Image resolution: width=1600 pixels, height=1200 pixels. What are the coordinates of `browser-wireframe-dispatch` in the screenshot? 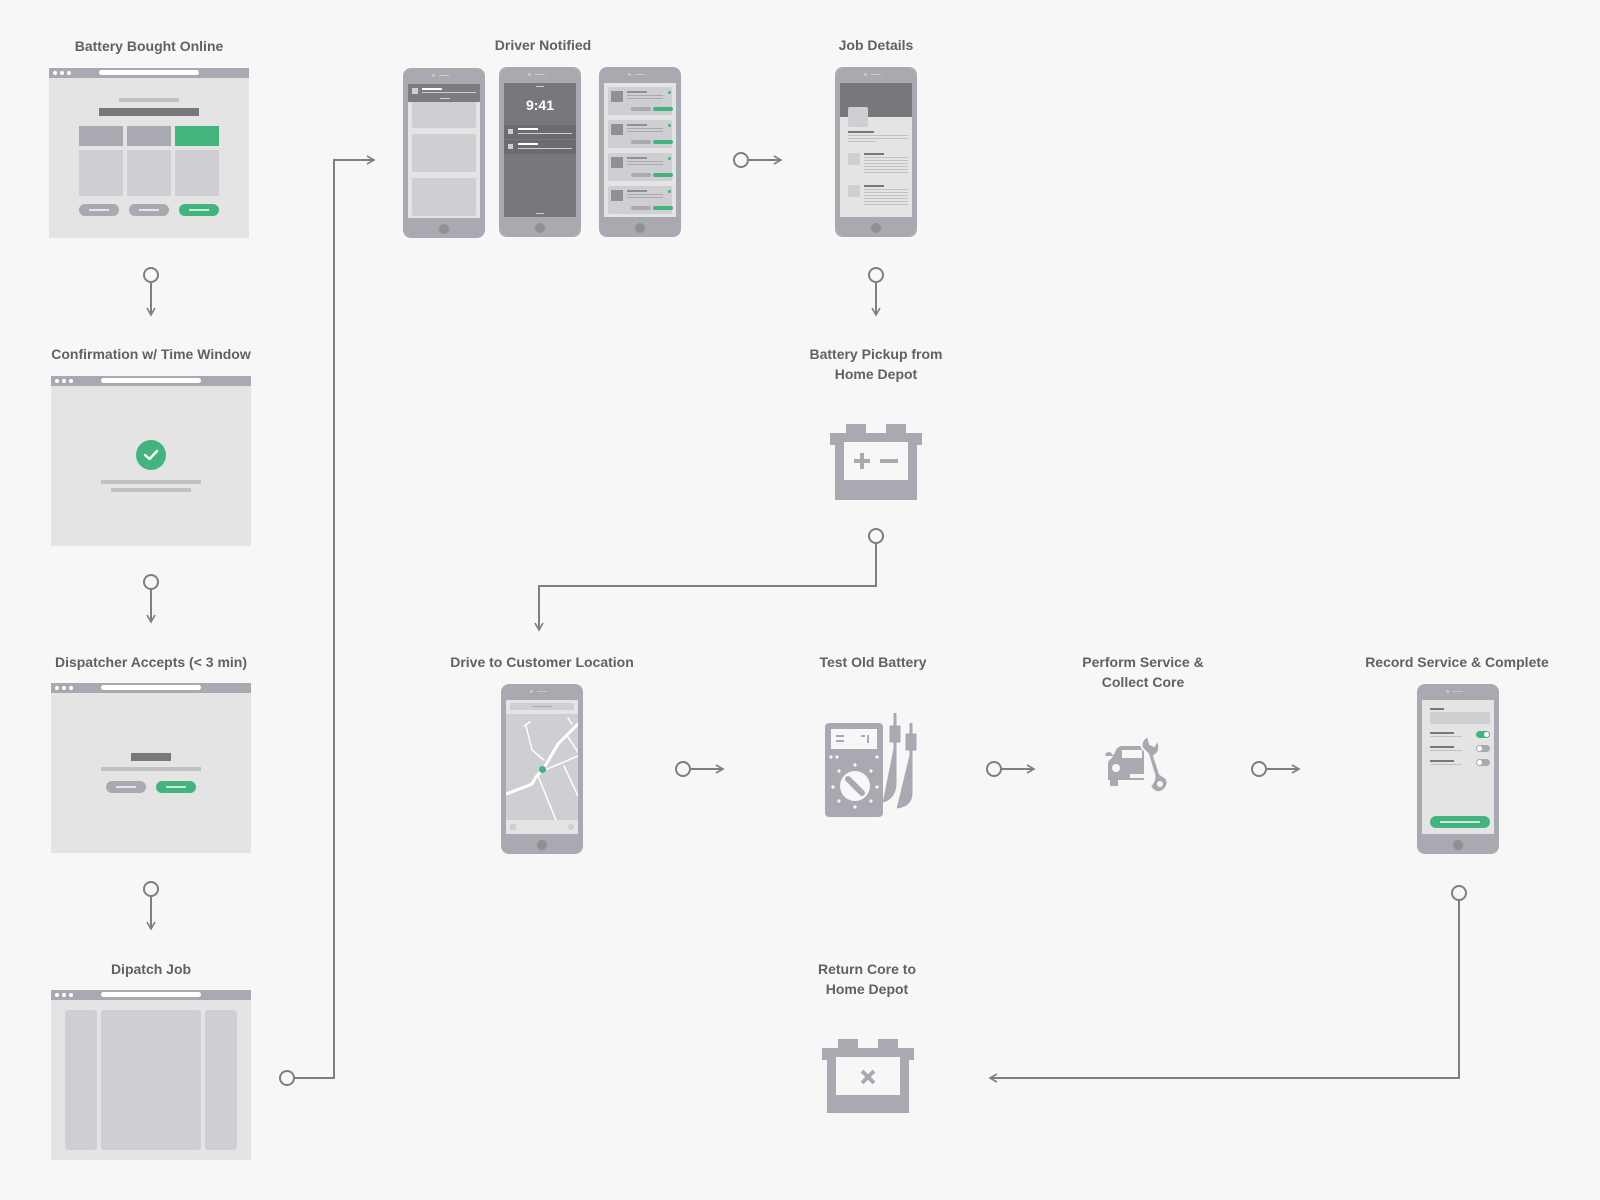 It's located at (151, 1075).